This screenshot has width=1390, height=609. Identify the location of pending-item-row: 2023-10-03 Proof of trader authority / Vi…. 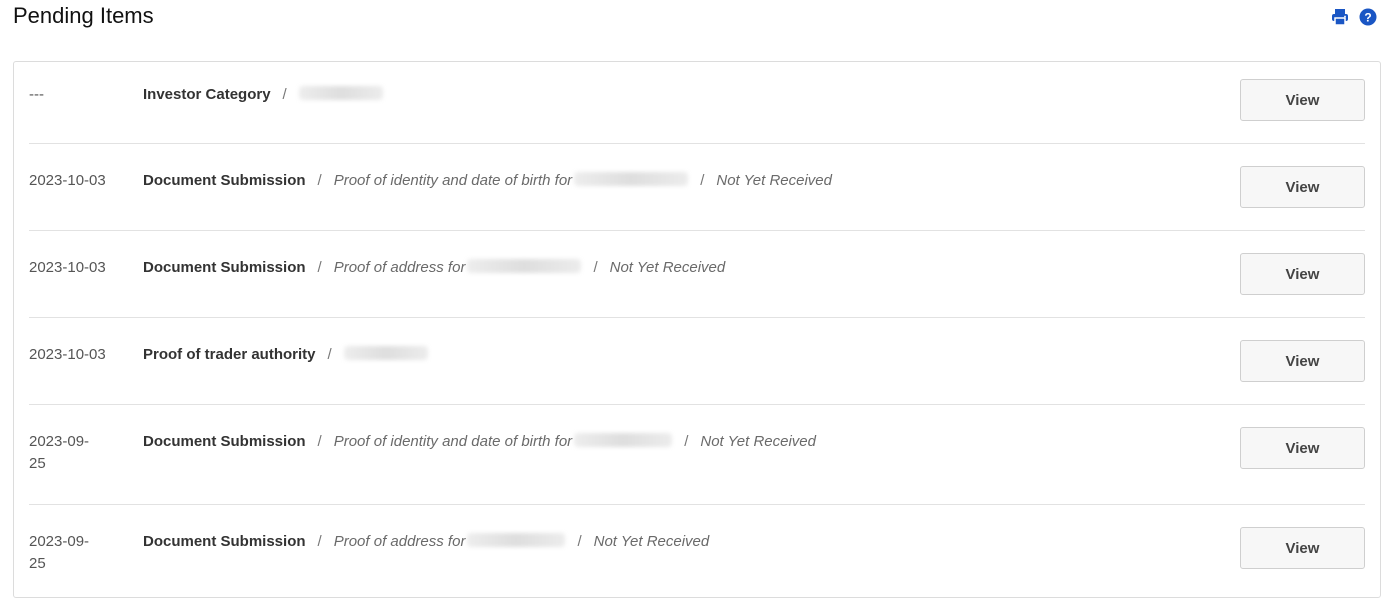
(697, 361).